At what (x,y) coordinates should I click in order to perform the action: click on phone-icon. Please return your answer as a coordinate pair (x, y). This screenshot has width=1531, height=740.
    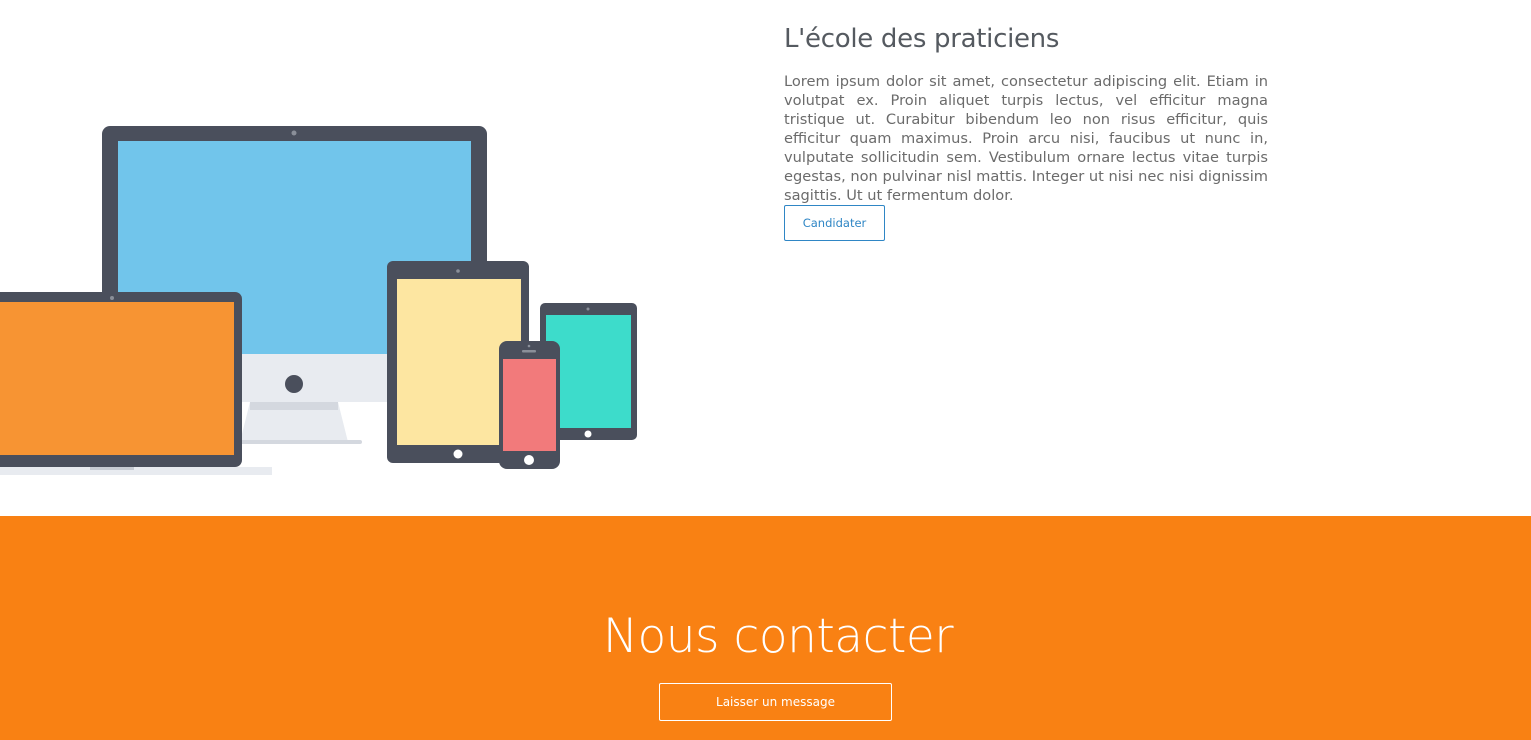
    Looking at the image, I should click on (529, 405).